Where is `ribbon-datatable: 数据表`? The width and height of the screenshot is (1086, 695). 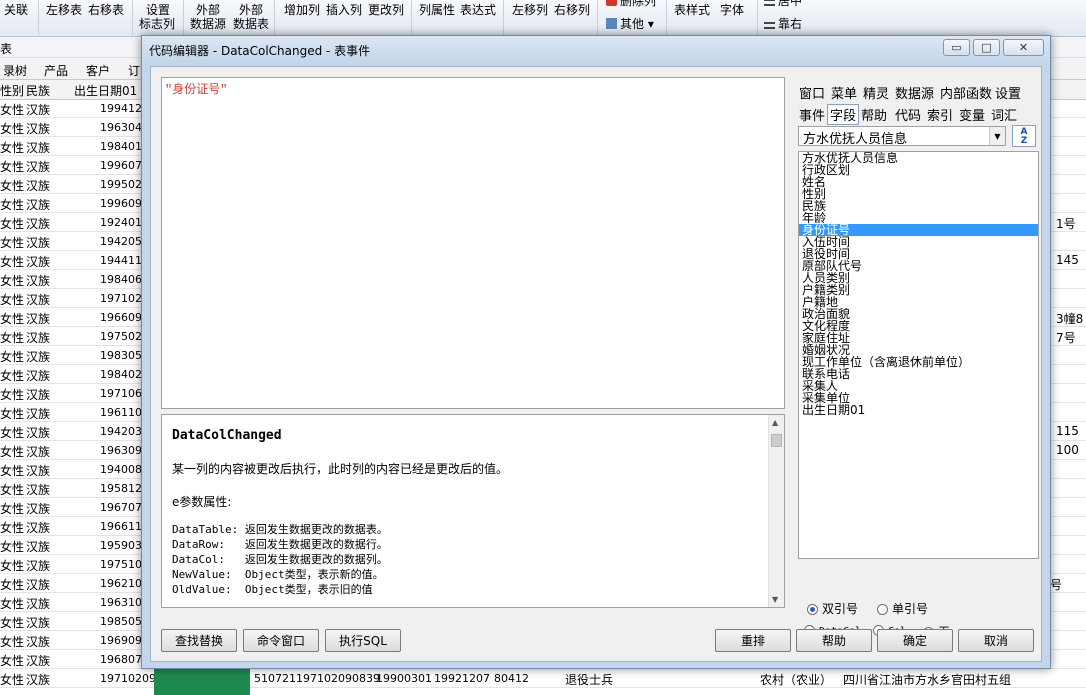 ribbon-datatable: 数据表 is located at coordinates (251, 24).